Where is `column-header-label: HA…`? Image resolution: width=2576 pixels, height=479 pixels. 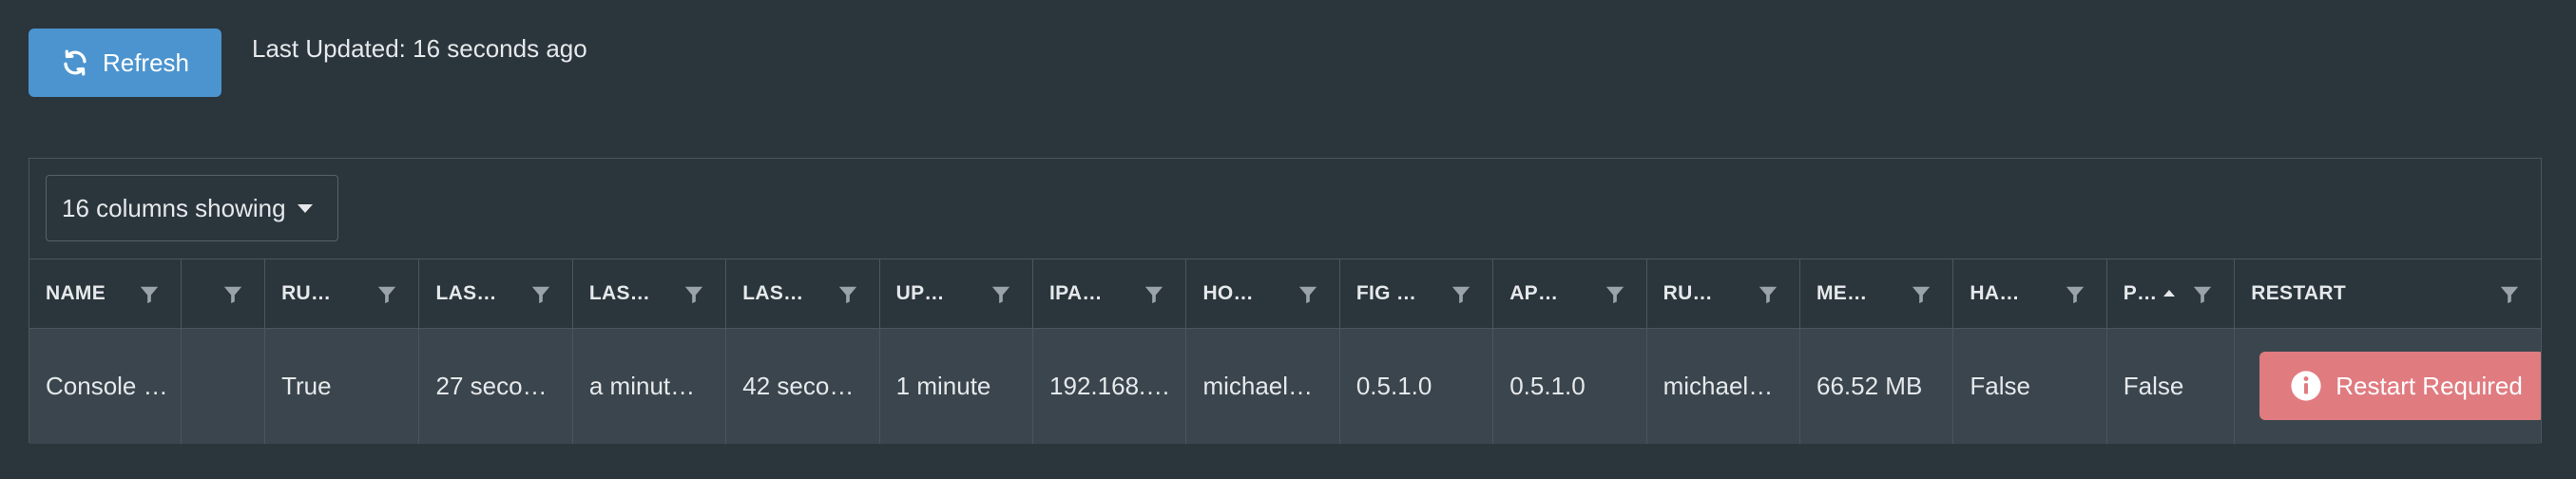 column-header-label: HA… is located at coordinates (1995, 293).